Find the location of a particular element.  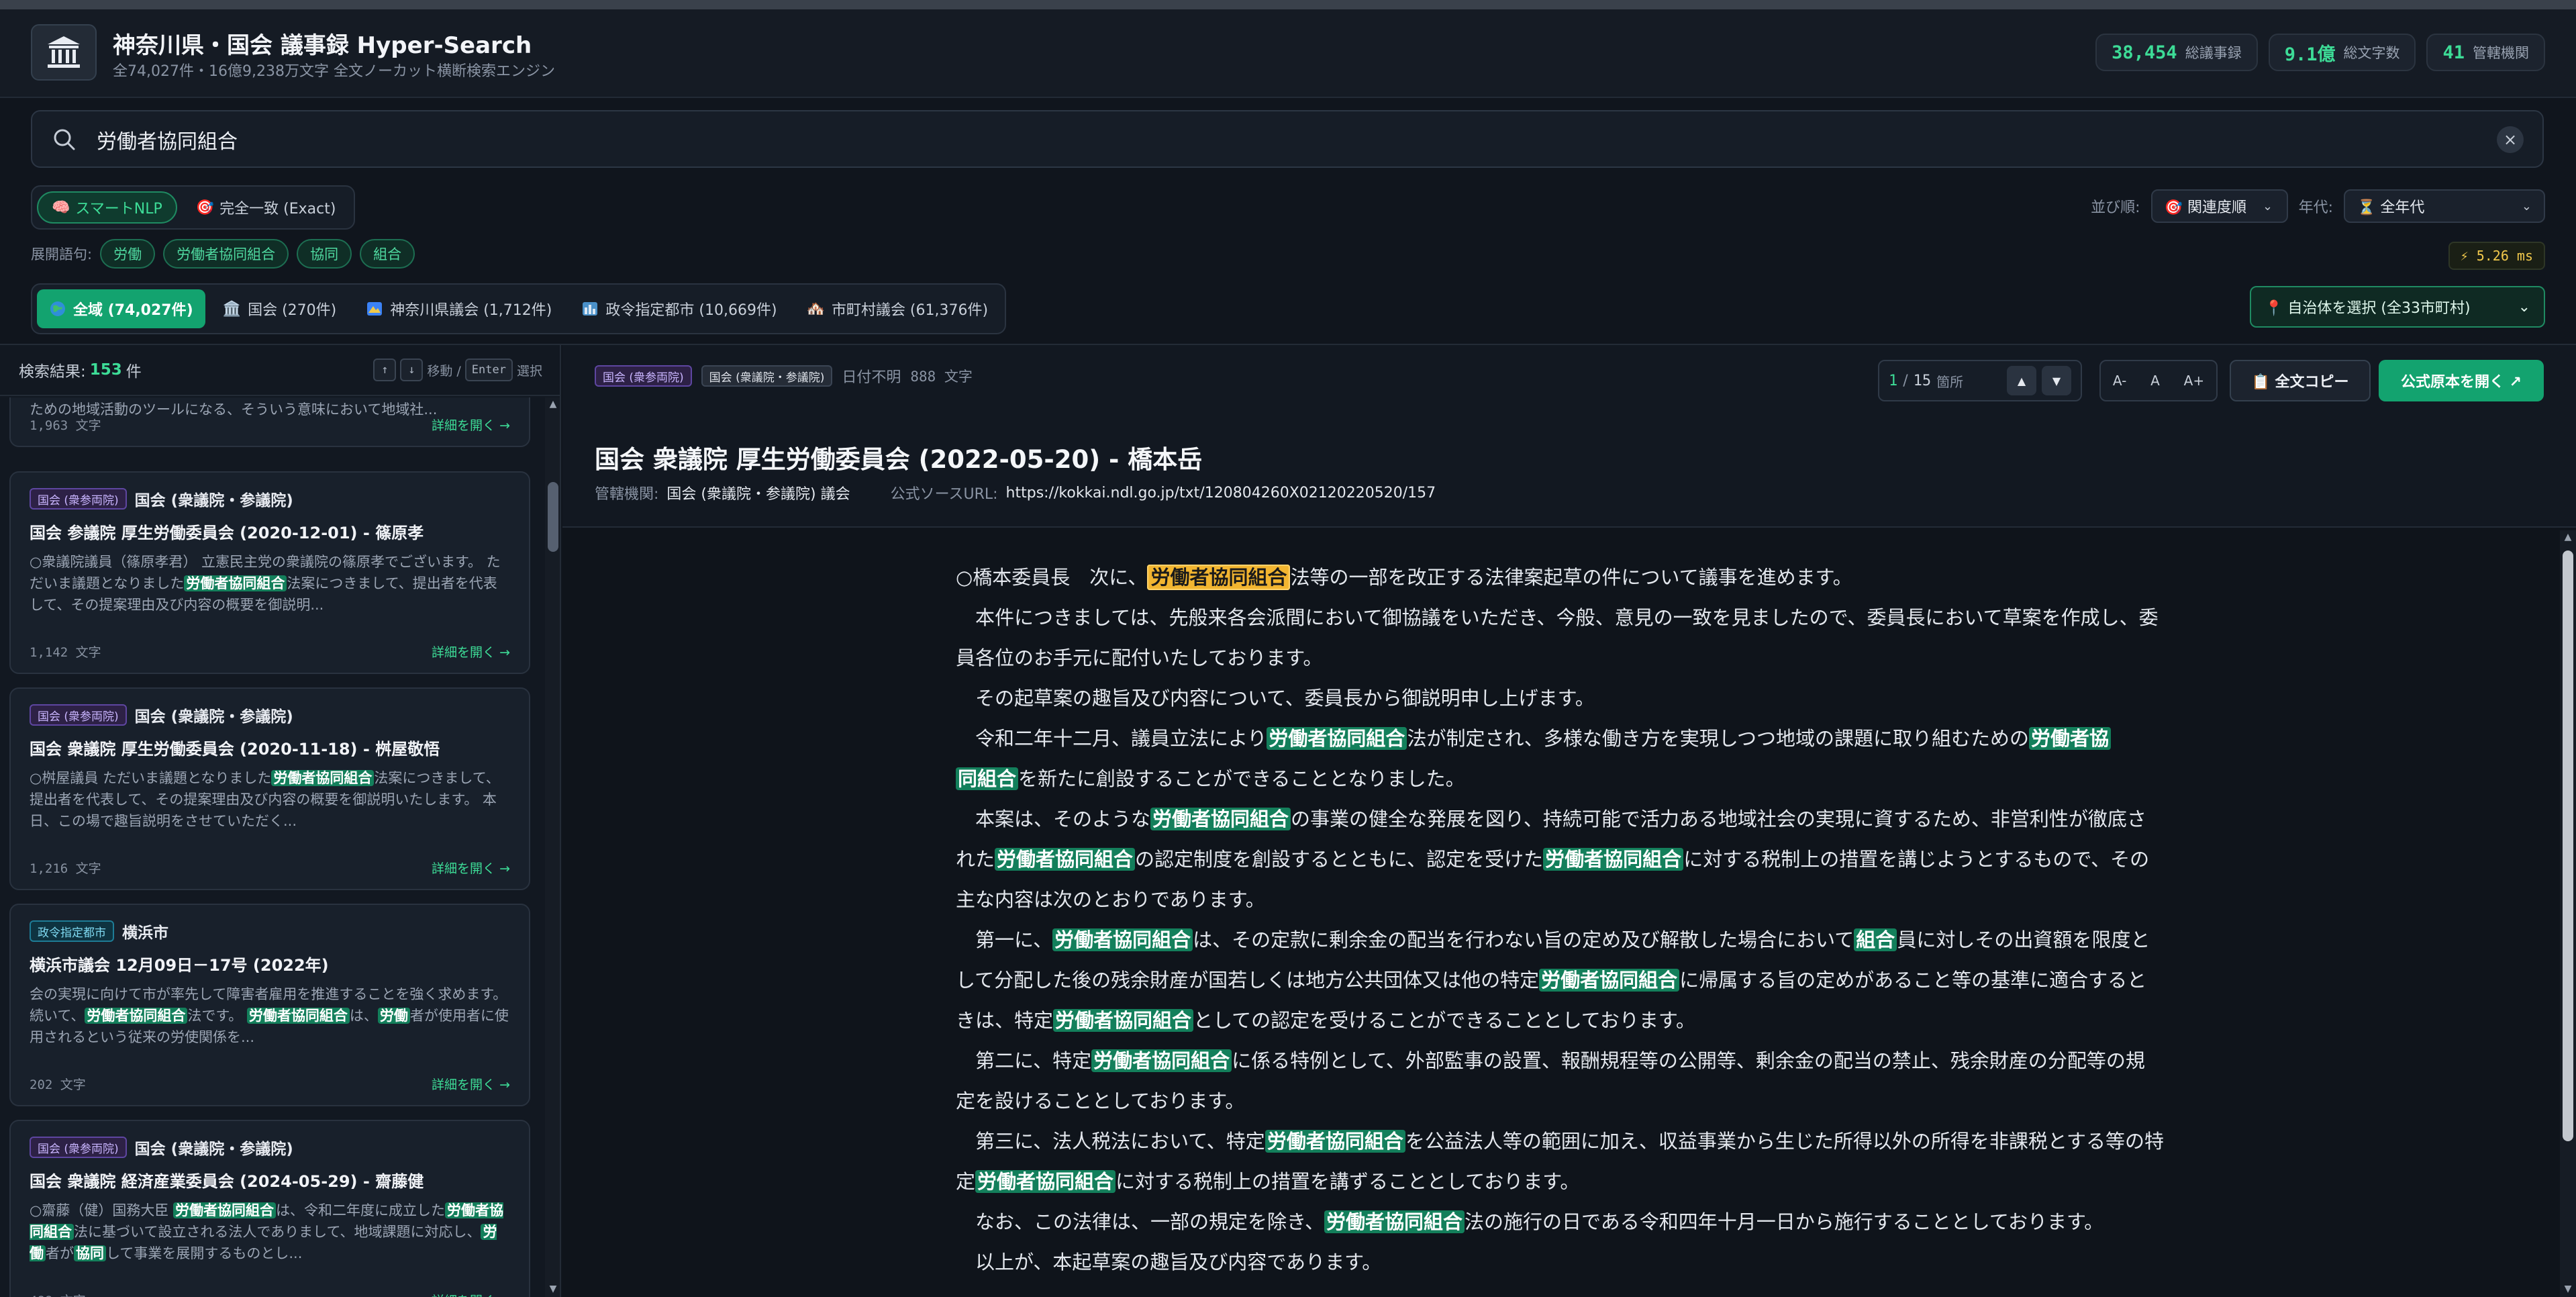

results-label: 検索結果: is located at coordinates (52, 372).